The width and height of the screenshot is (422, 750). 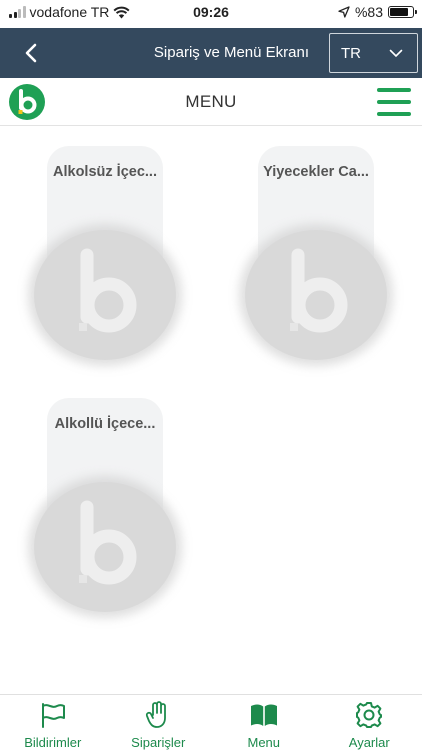 What do you see at coordinates (264, 715) in the screenshot?
I see `book-icon` at bounding box center [264, 715].